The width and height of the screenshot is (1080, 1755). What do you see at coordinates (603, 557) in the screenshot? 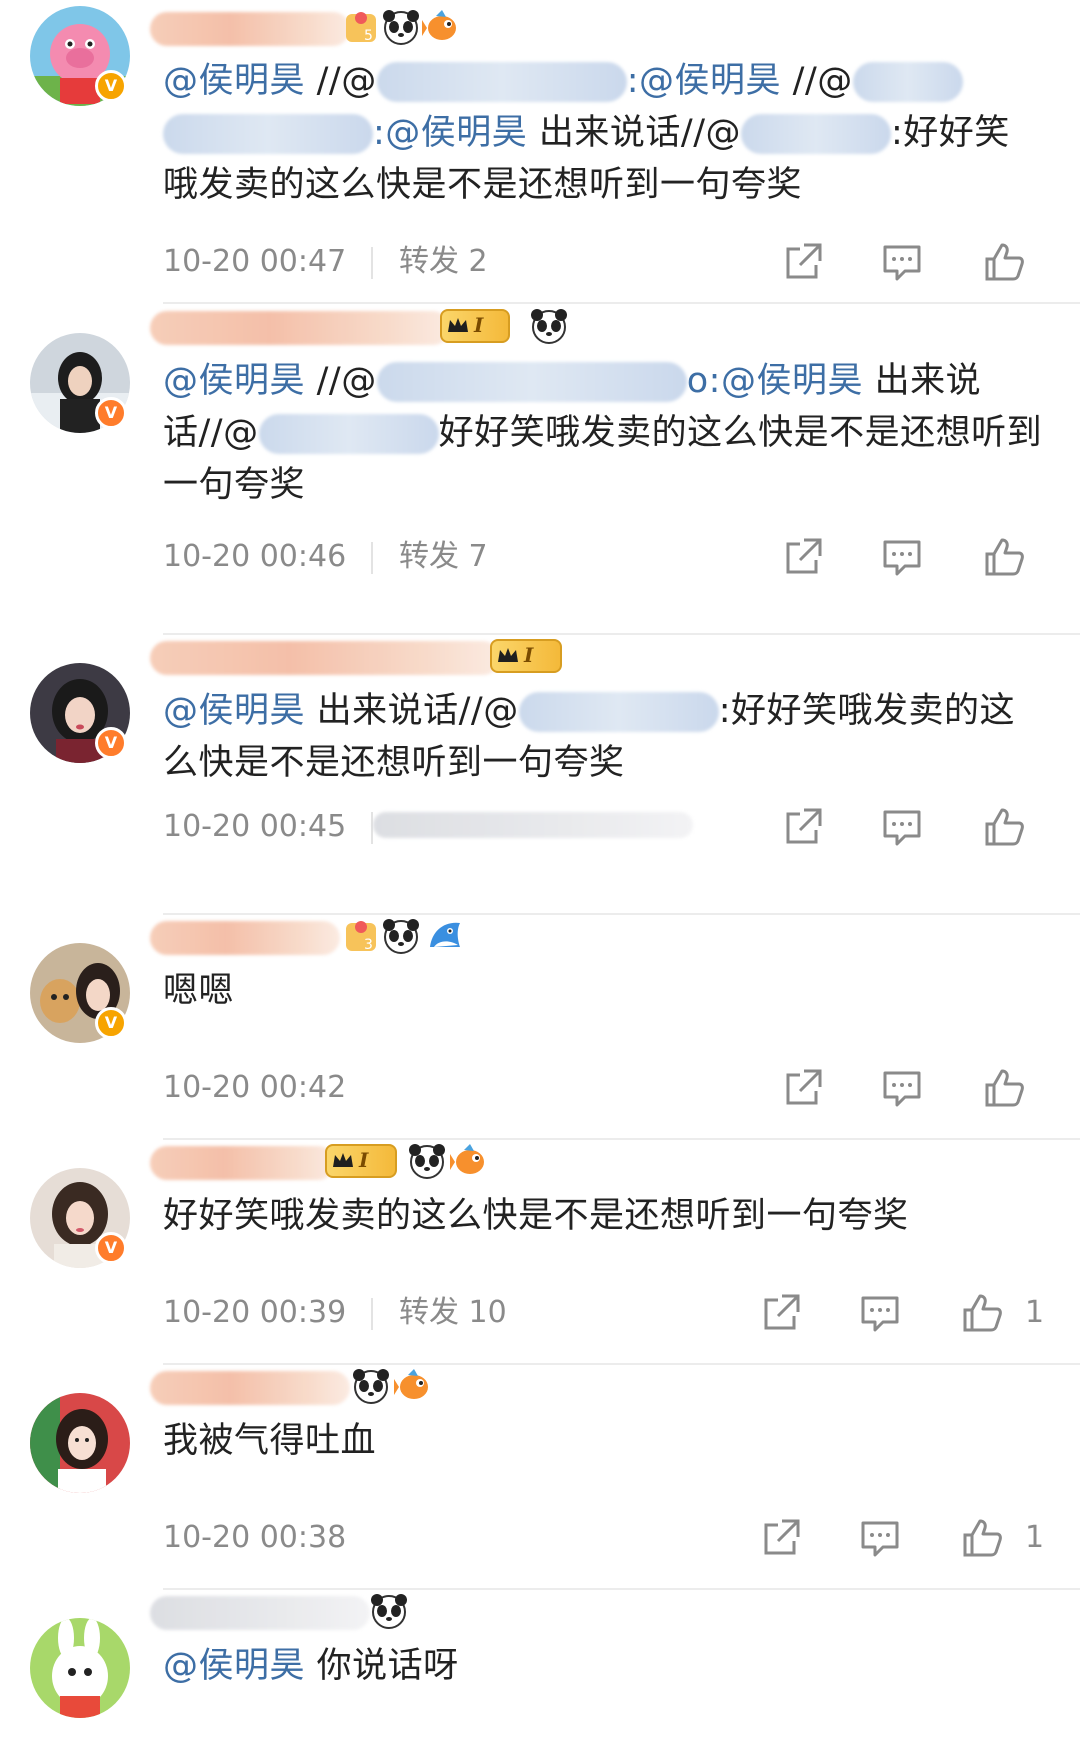
I see `comment-meta: 10-20 00:46 转发 7` at bounding box center [603, 557].